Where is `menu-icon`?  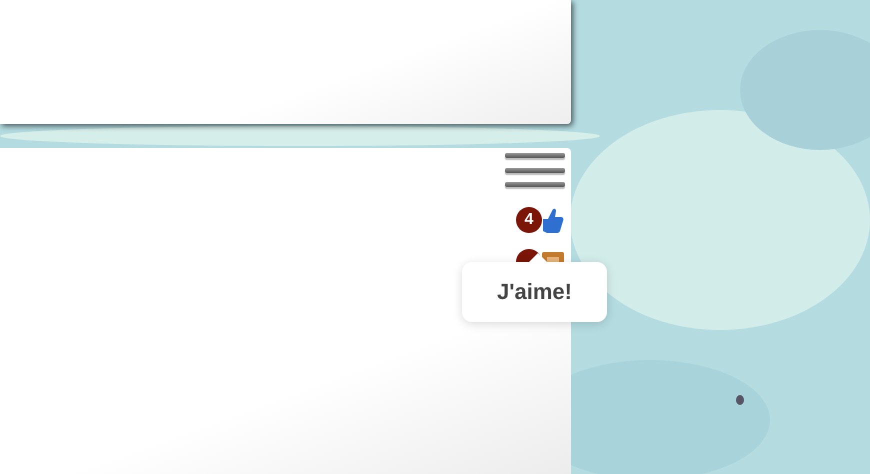 menu-icon is located at coordinates (535, 170).